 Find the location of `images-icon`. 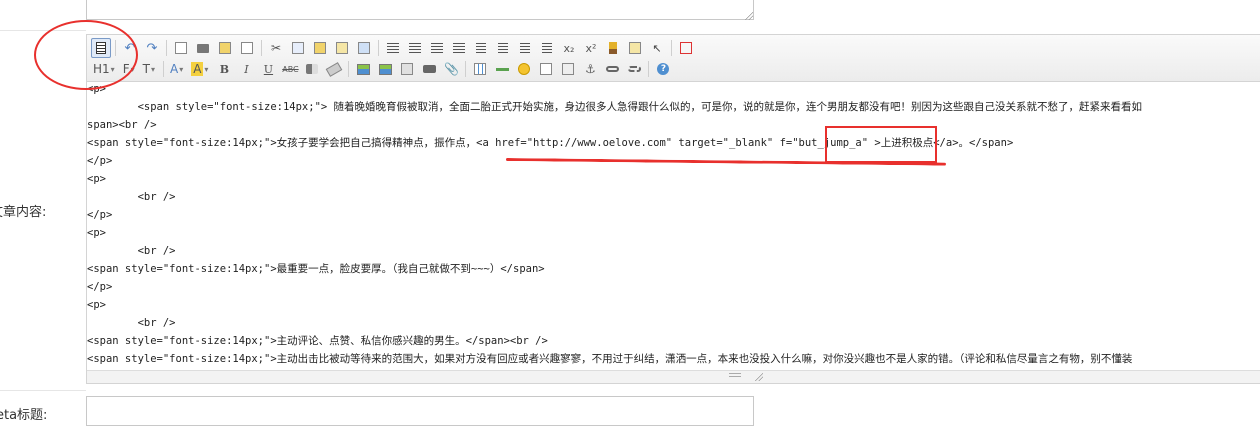

images-icon is located at coordinates (385, 69).